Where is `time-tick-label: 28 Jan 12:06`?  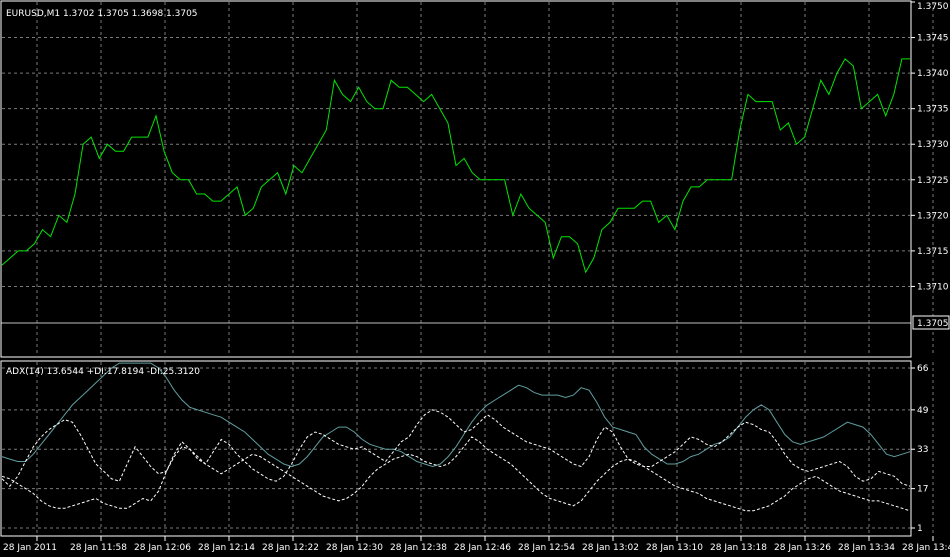 time-tick-label: 28 Jan 12:06 is located at coordinates (162, 548).